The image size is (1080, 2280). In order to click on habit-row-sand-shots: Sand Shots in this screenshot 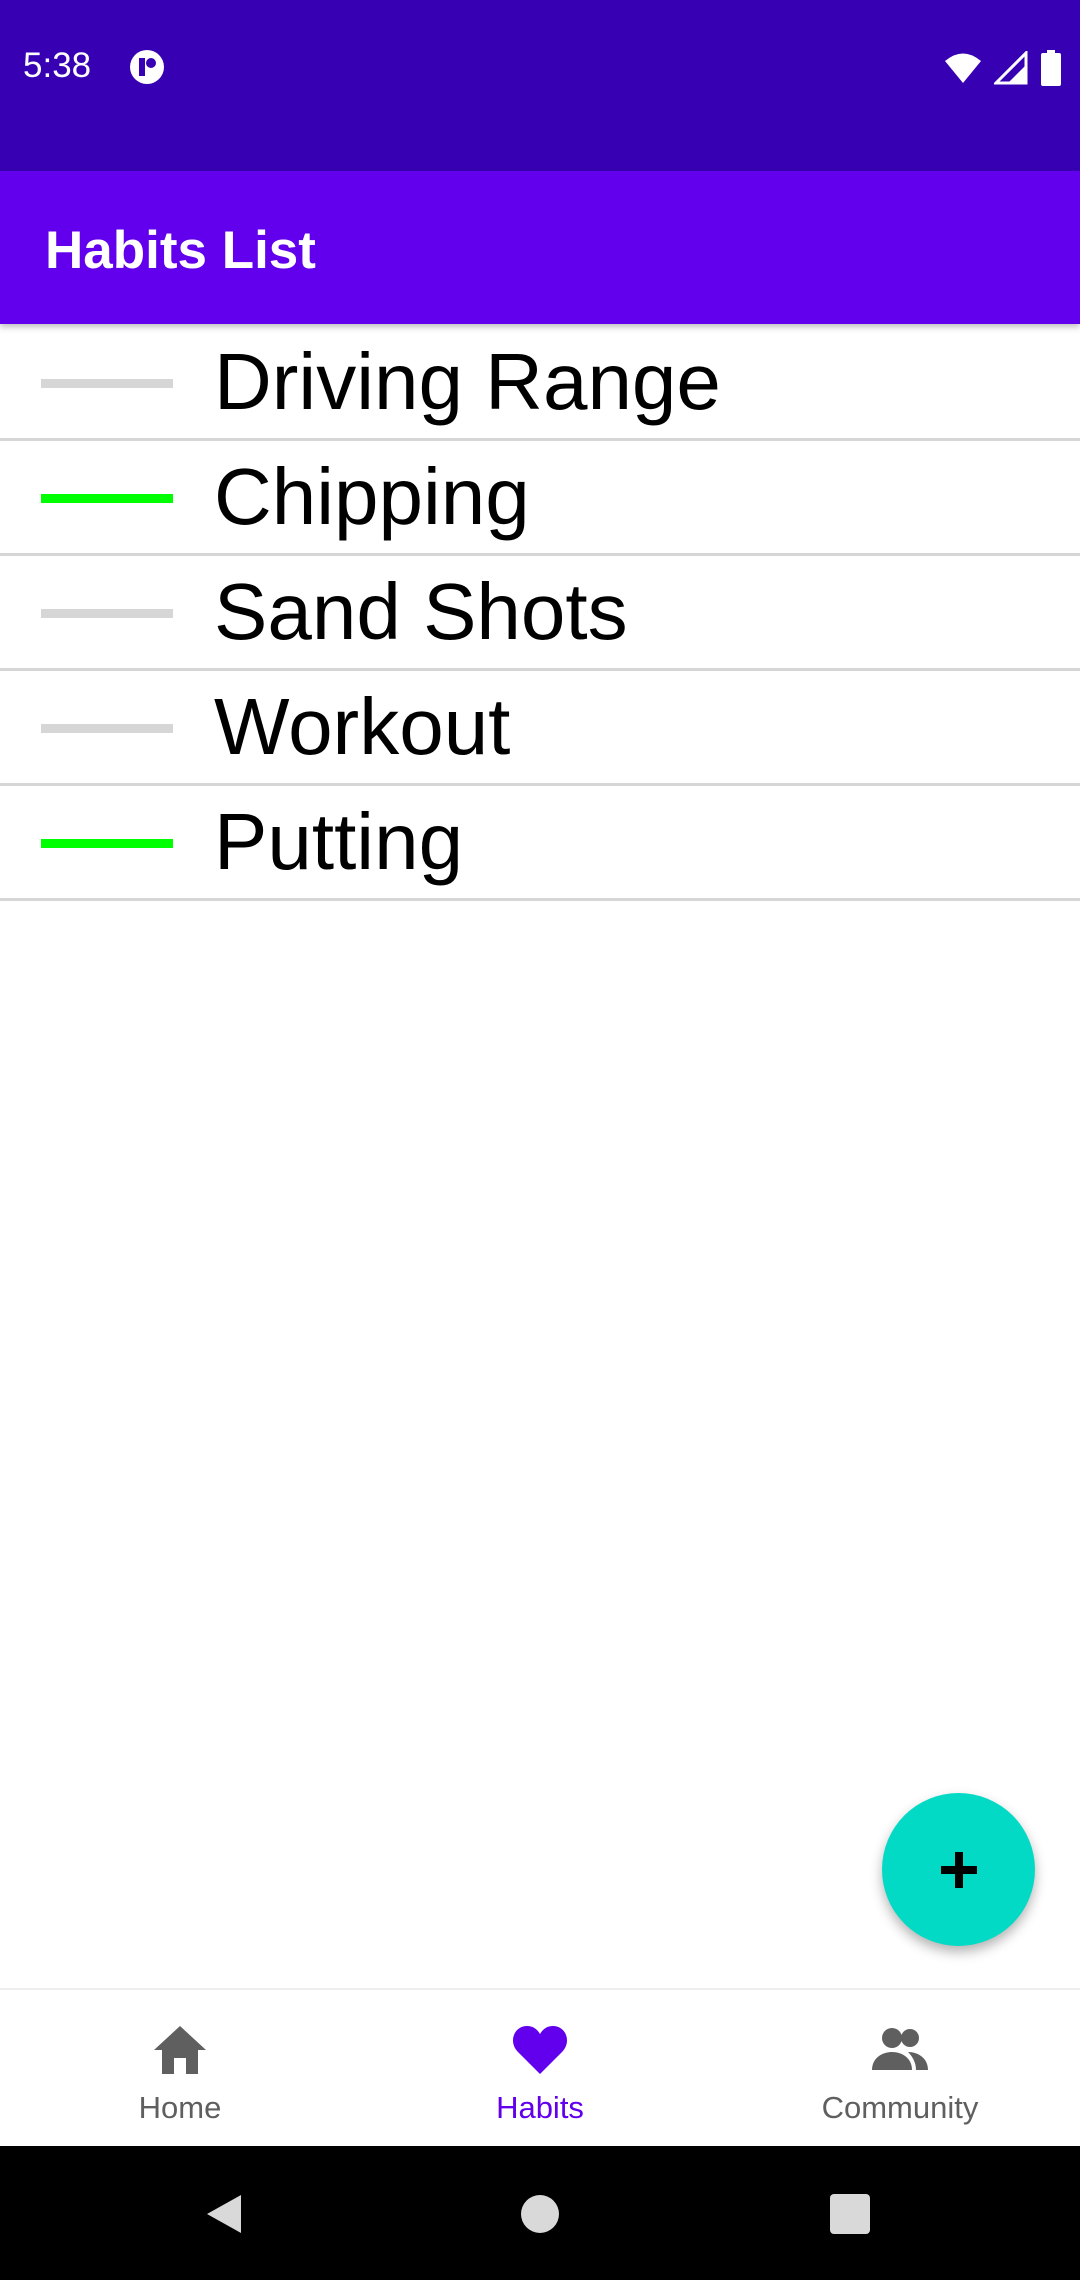, I will do `click(540, 613)`.